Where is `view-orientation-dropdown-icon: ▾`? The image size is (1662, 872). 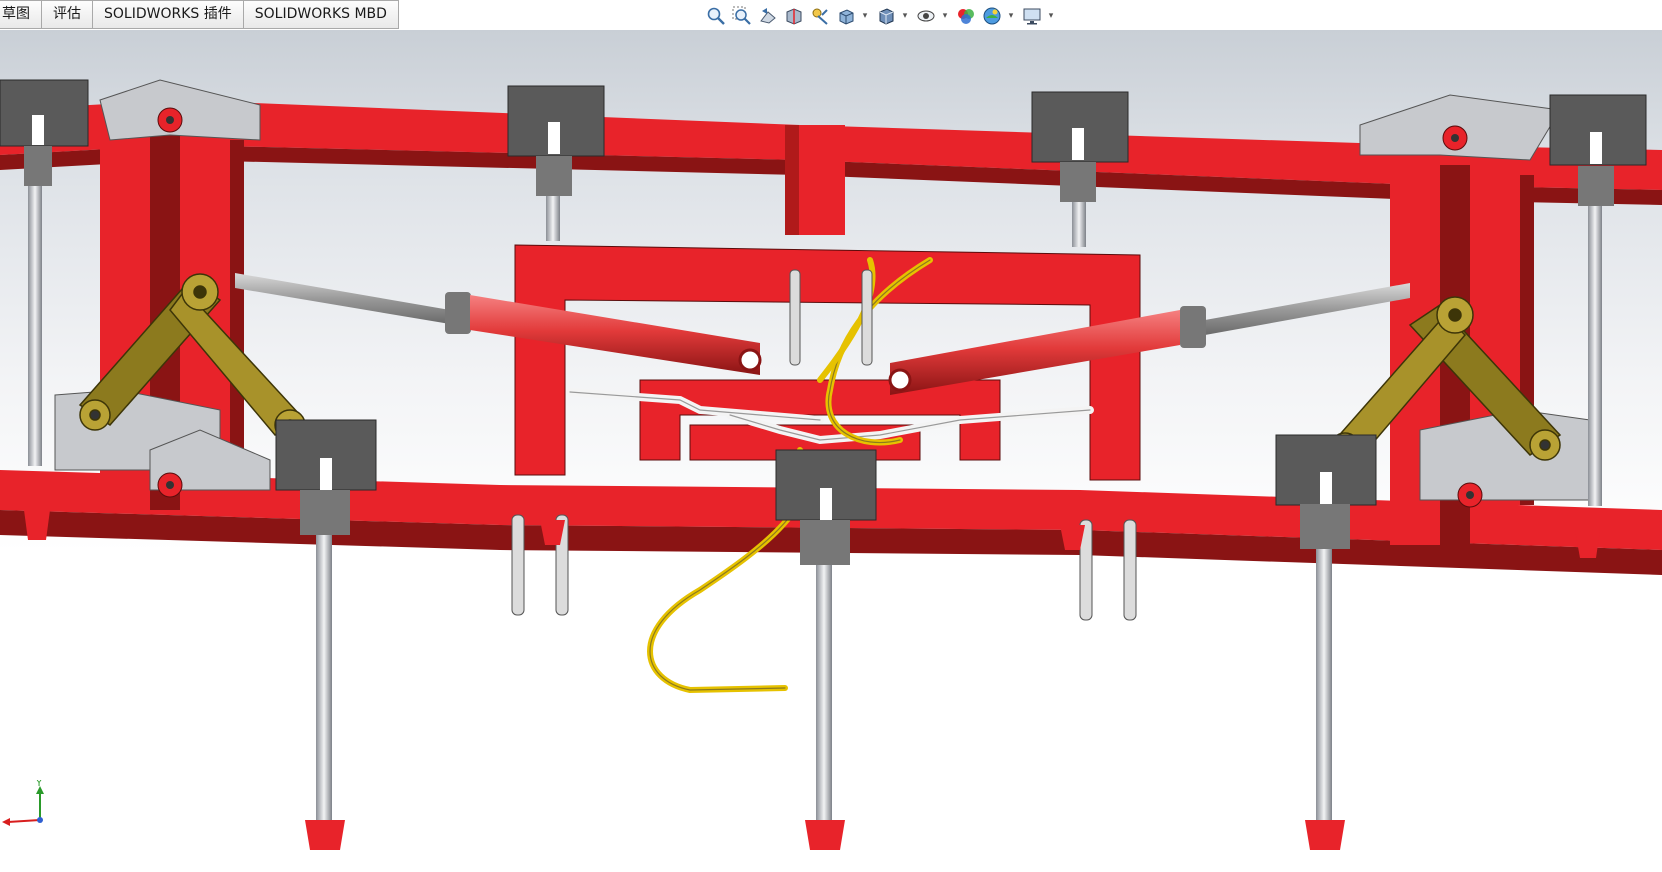 view-orientation-dropdown-icon: ▾ is located at coordinates (865, 16).